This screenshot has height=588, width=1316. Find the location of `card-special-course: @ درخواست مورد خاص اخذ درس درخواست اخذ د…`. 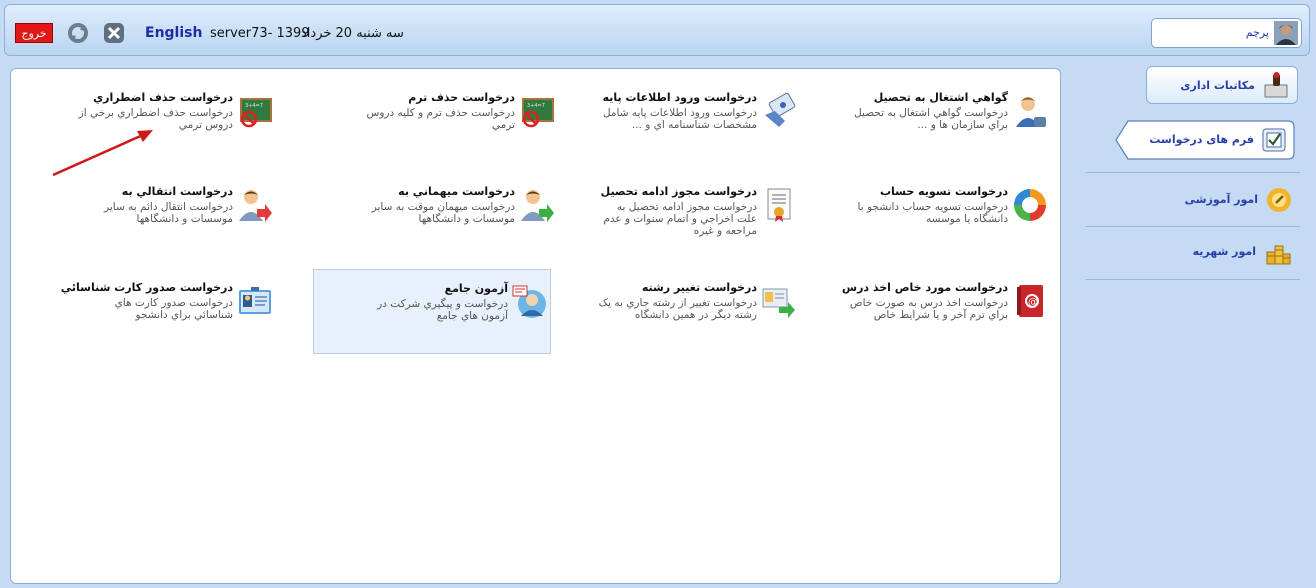

card-special-course: @ درخواست مورد خاص اخذ درس درخواست اخذ د… is located at coordinates (932, 317).